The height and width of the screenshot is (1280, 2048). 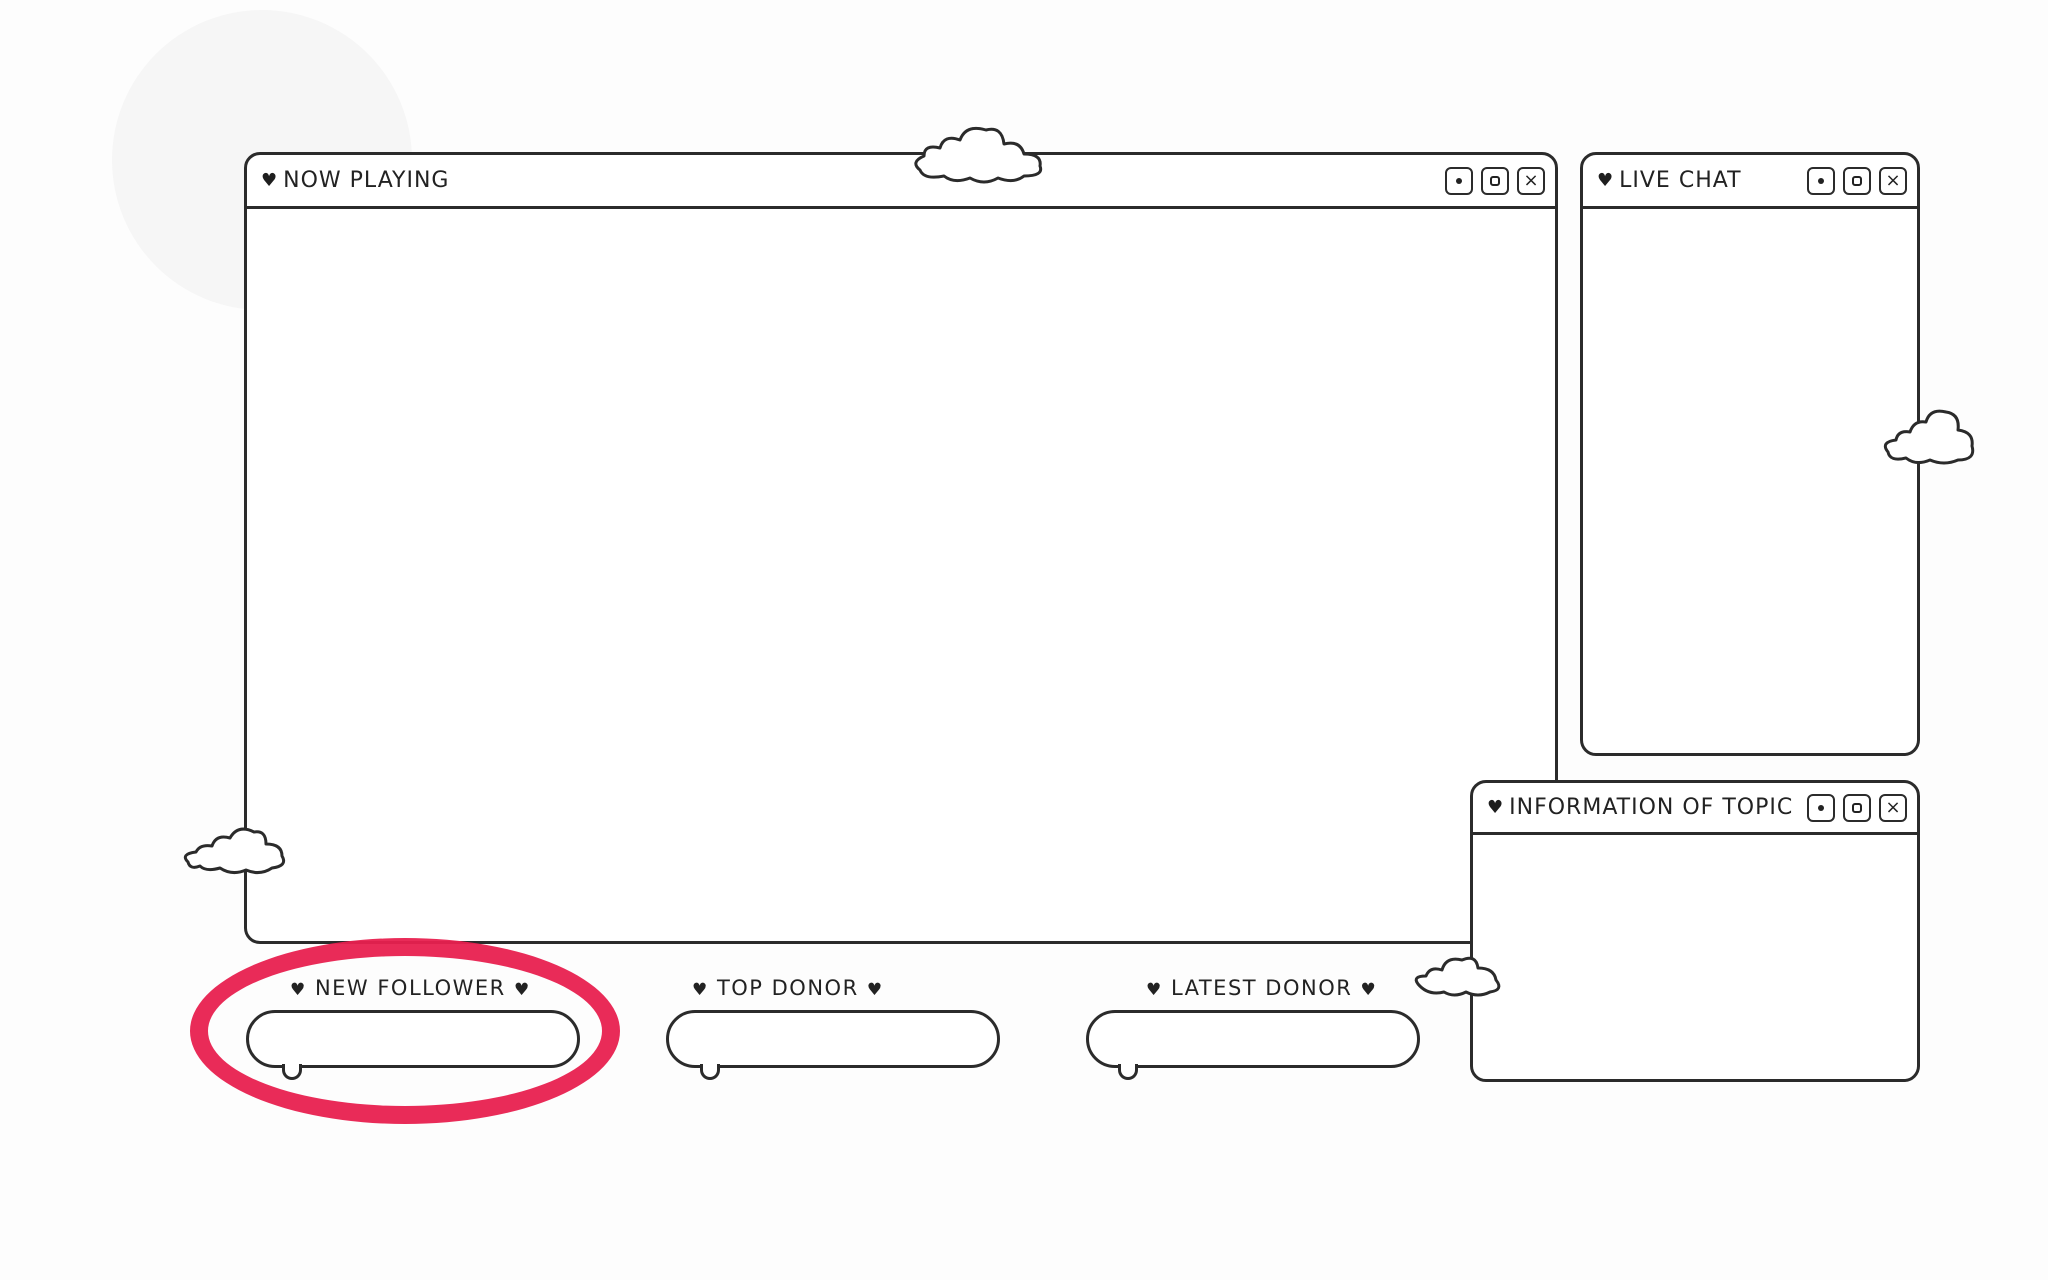 What do you see at coordinates (366, 180) in the screenshot?
I see `now-playing-title: NOW PLAYING` at bounding box center [366, 180].